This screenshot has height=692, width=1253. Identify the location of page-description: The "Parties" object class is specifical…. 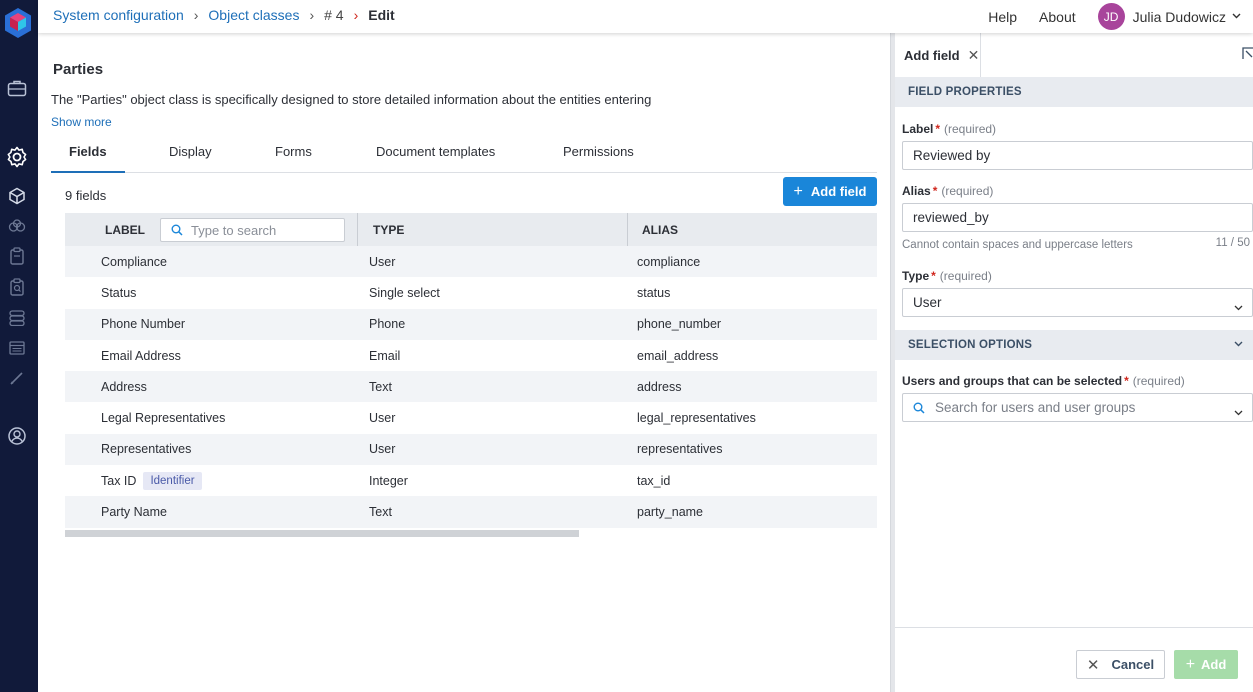
(351, 99).